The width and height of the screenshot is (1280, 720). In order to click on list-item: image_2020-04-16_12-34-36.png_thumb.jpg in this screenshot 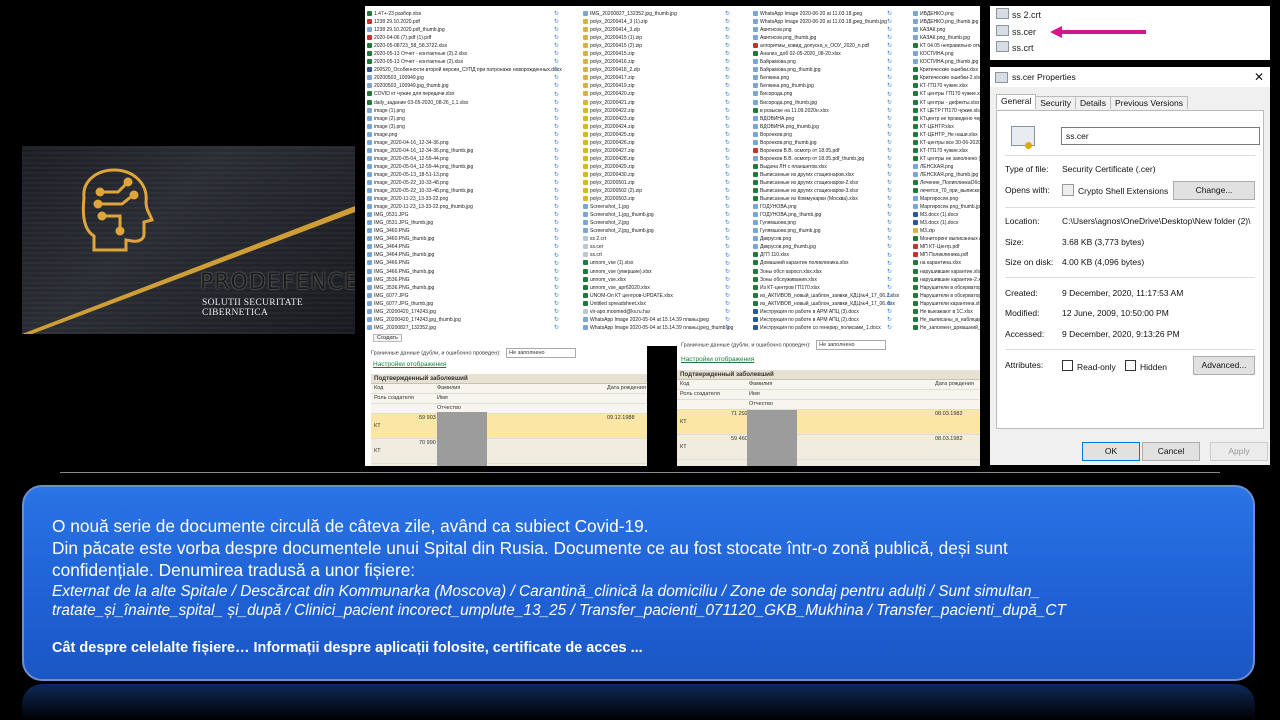, I will do `click(464, 151)`.